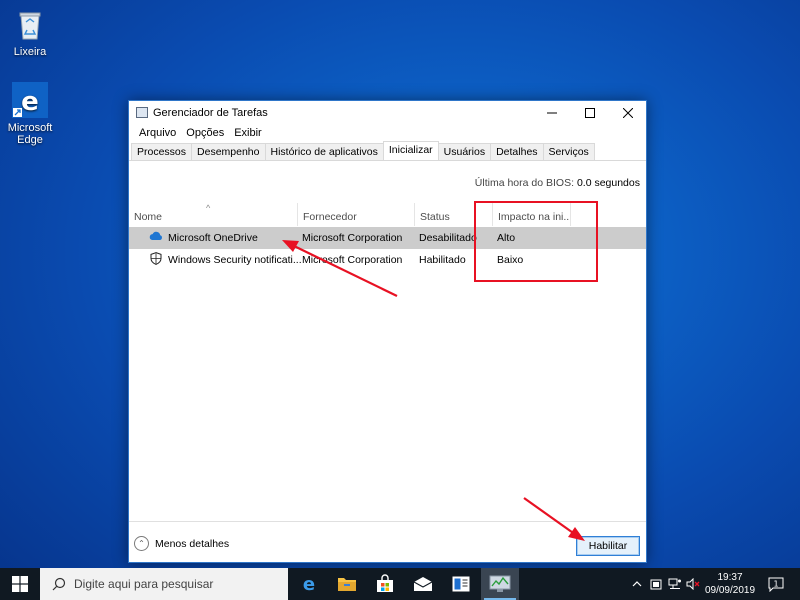 The width and height of the screenshot is (800, 600). Describe the element at coordinates (210, 113) in the screenshot. I see `window-title: Gerenciador de Tarefas` at that location.